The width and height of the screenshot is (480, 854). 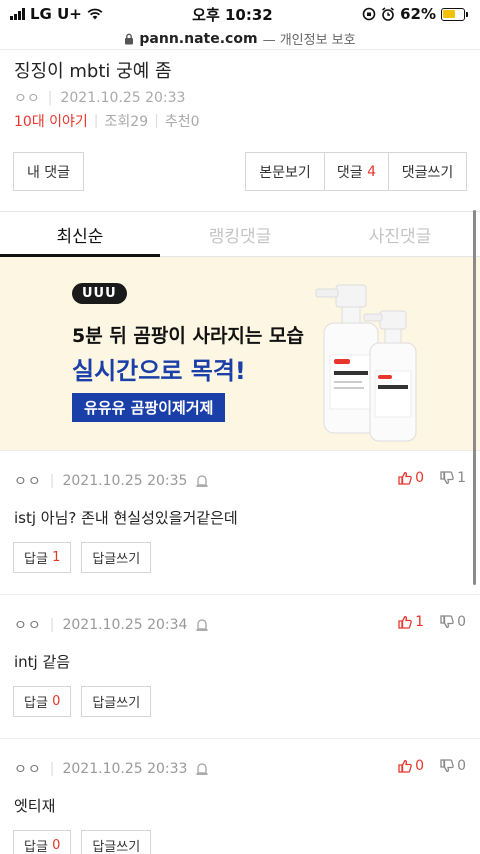 What do you see at coordinates (474, 397) in the screenshot?
I see `scrollbar` at bounding box center [474, 397].